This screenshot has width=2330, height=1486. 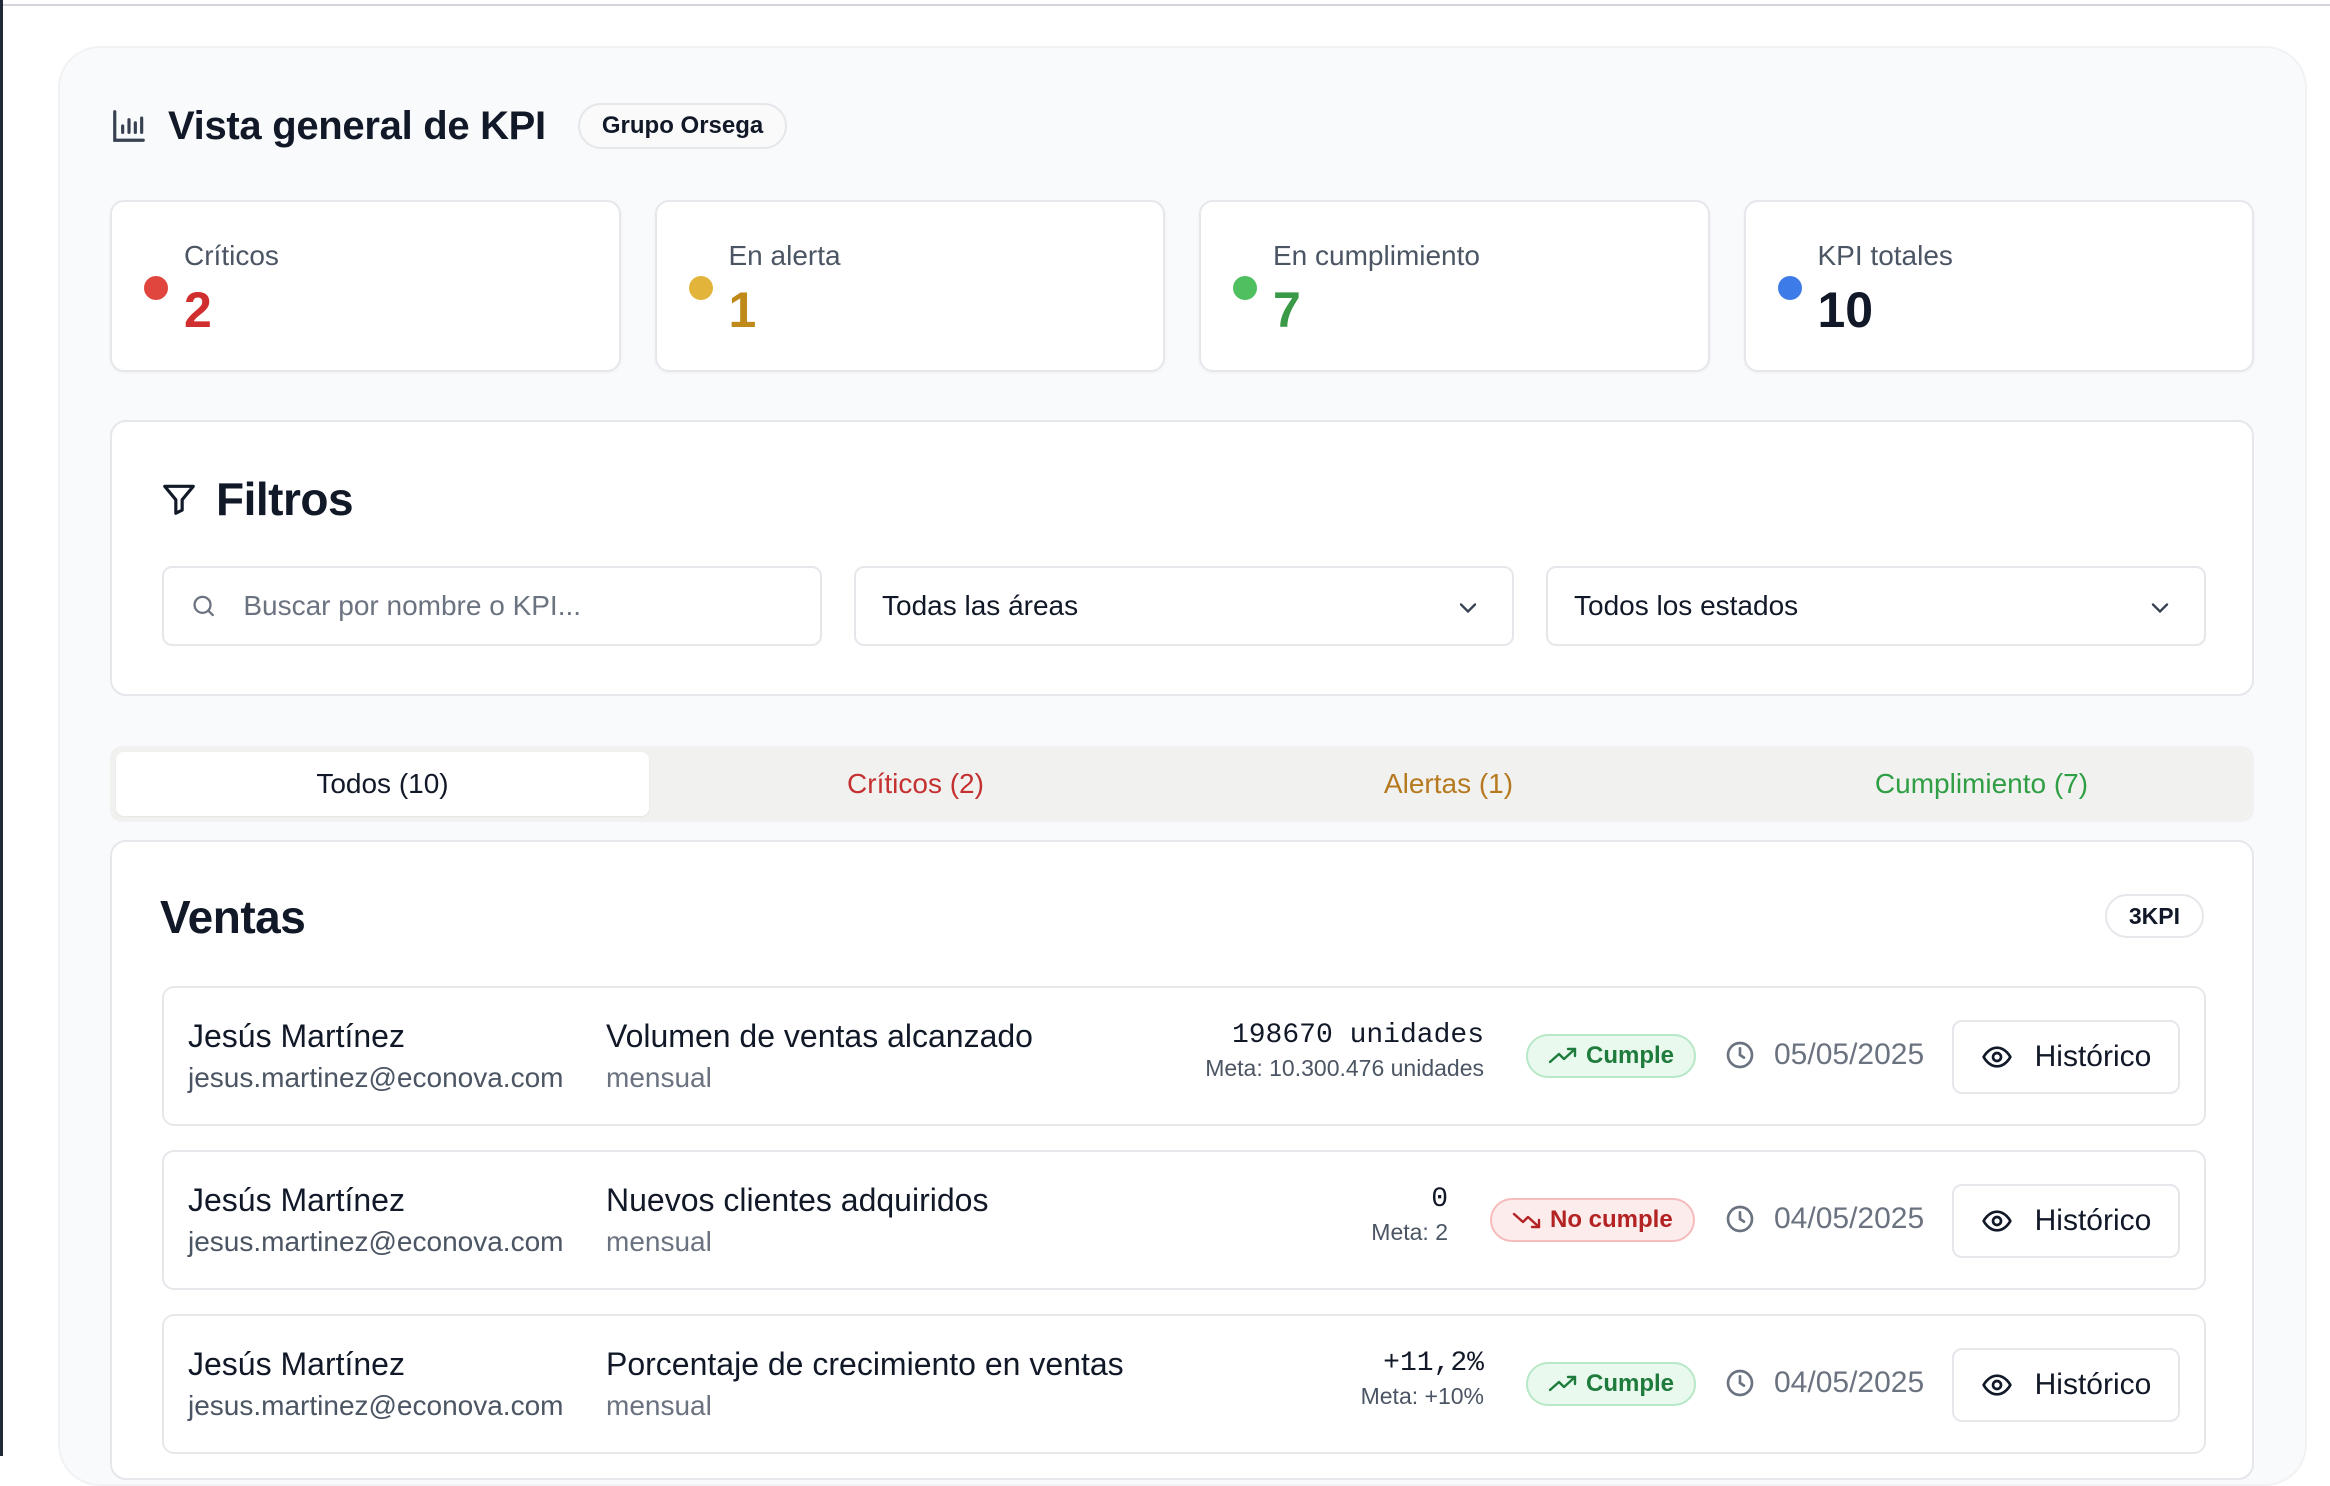 I want to click on date-block: 05/05/2025, so click(x=1824, y=1055).